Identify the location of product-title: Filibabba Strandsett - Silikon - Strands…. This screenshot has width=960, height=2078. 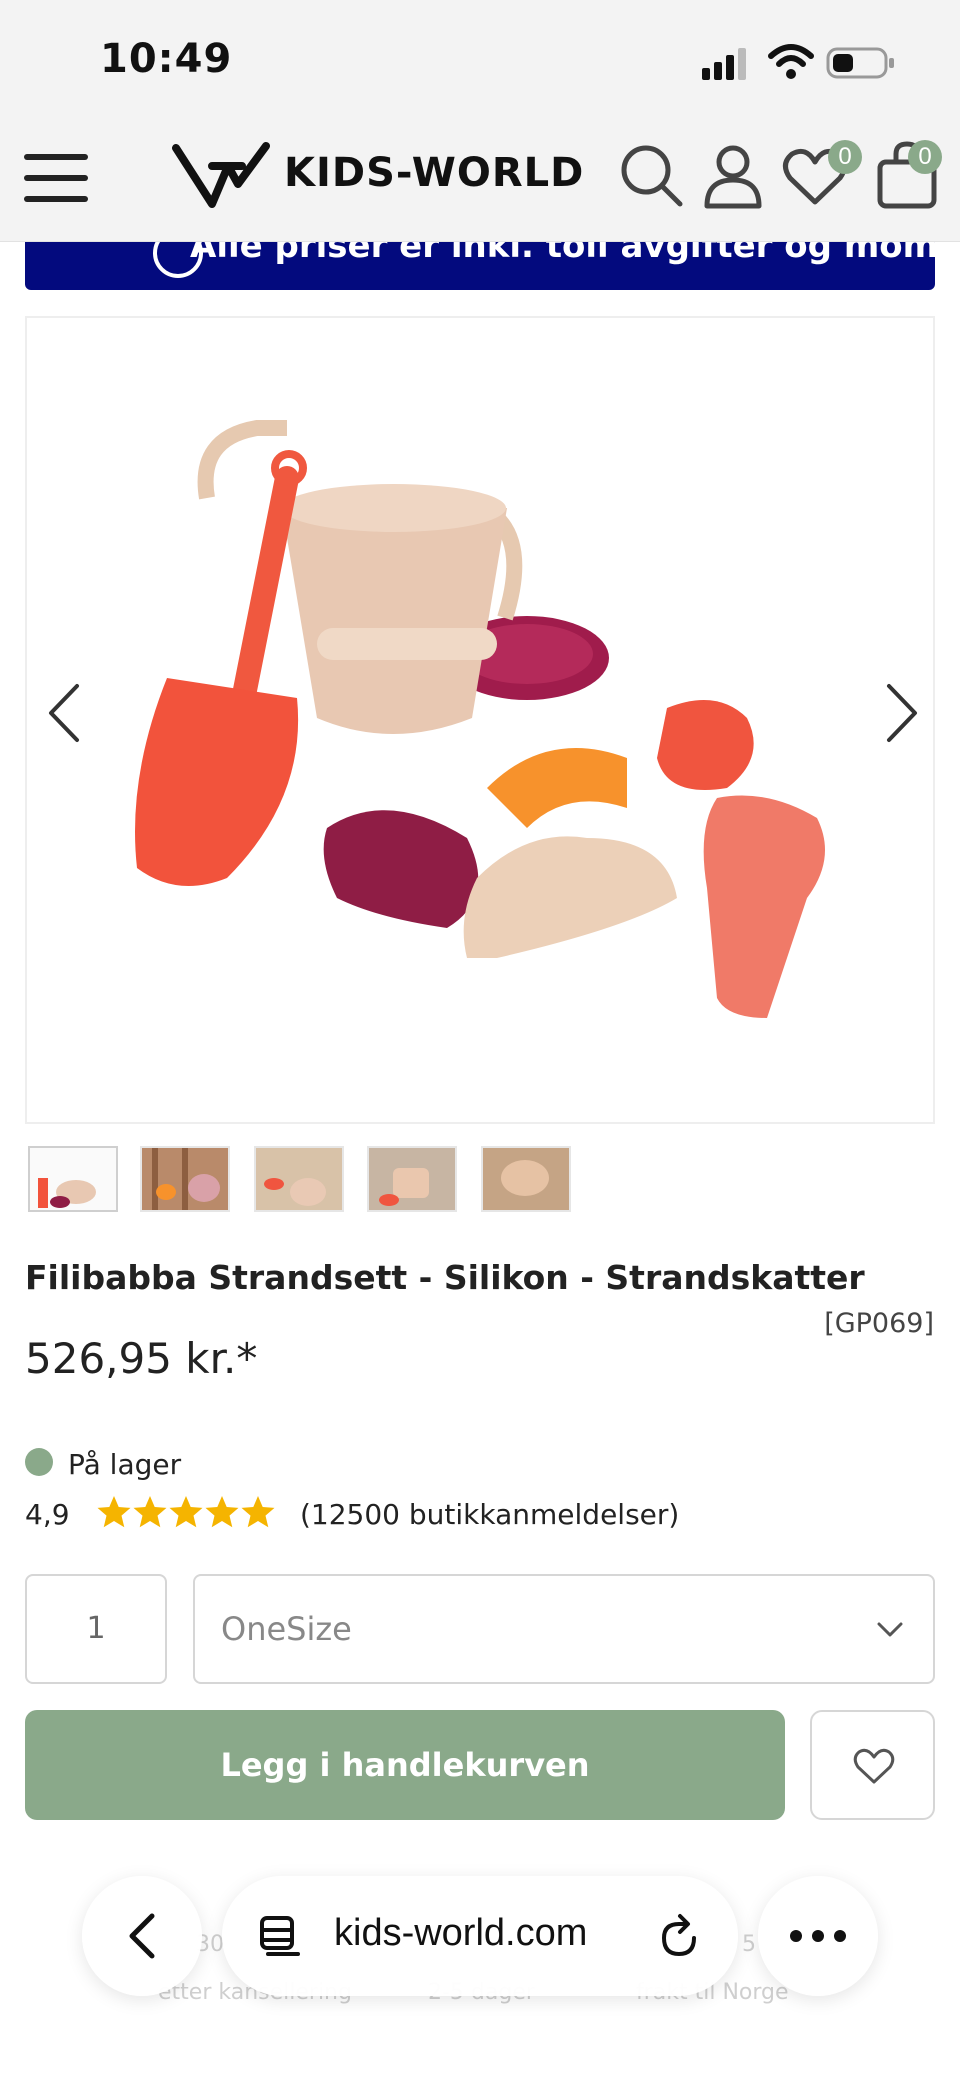
(445, 1277).